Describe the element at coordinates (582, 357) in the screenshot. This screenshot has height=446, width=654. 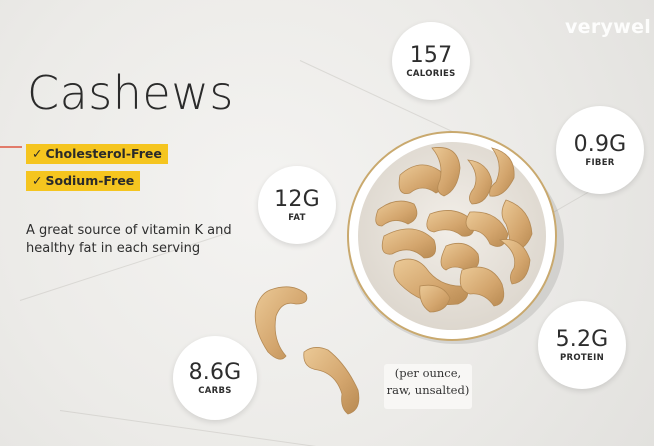
I see `protein-label: PROTEIN` at that location.